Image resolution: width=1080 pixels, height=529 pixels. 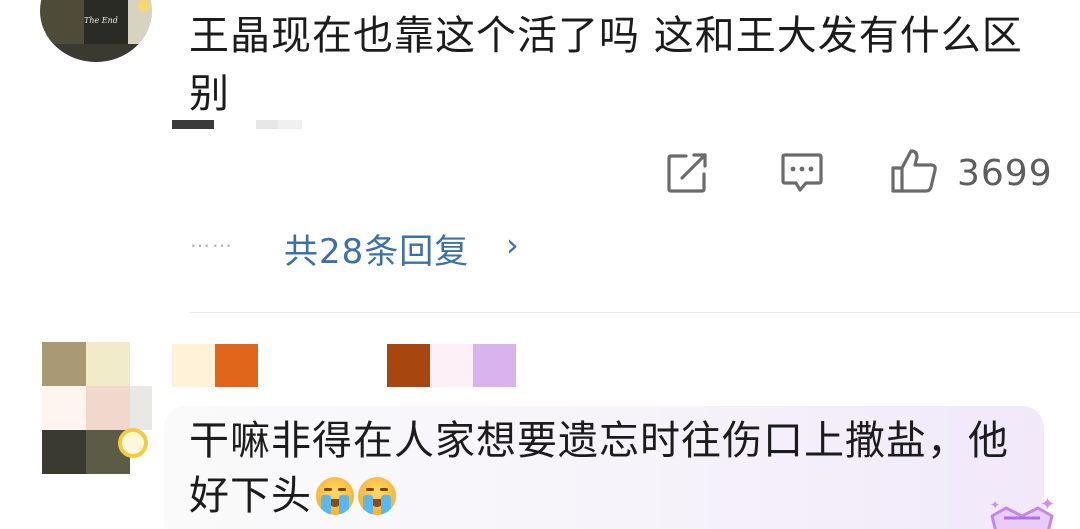 What do you see at coordinates (914, 173) in the screenshot?
I see `thumbs-up-icon` at bounding box center [914, 173].